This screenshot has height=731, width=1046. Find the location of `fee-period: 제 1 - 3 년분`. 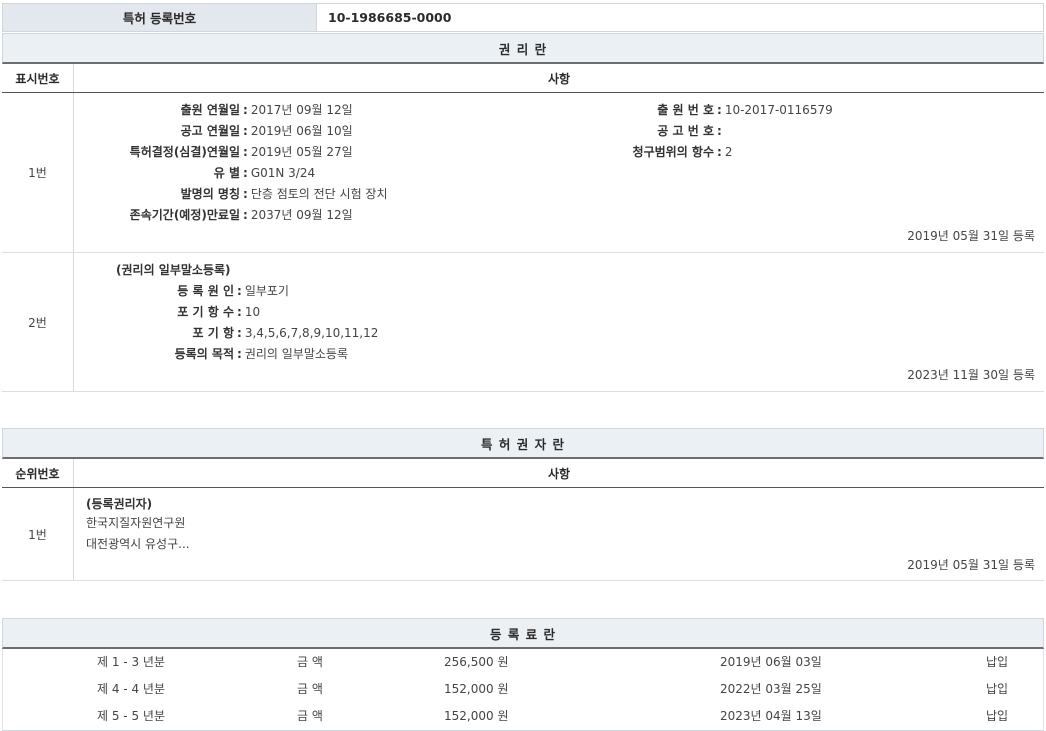

fee-period: 제 1 - 3 년분 is located at coordinates (131, 662).